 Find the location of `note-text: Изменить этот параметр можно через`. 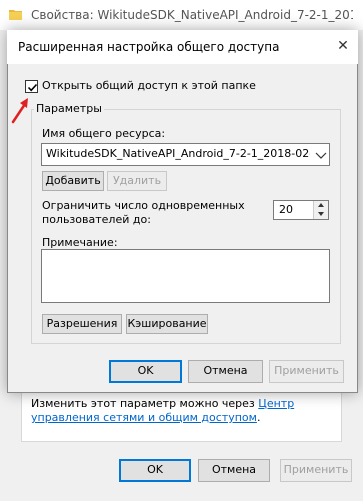

note-text: Изменить этот параметр можно через is located at coordinates (145, 403).